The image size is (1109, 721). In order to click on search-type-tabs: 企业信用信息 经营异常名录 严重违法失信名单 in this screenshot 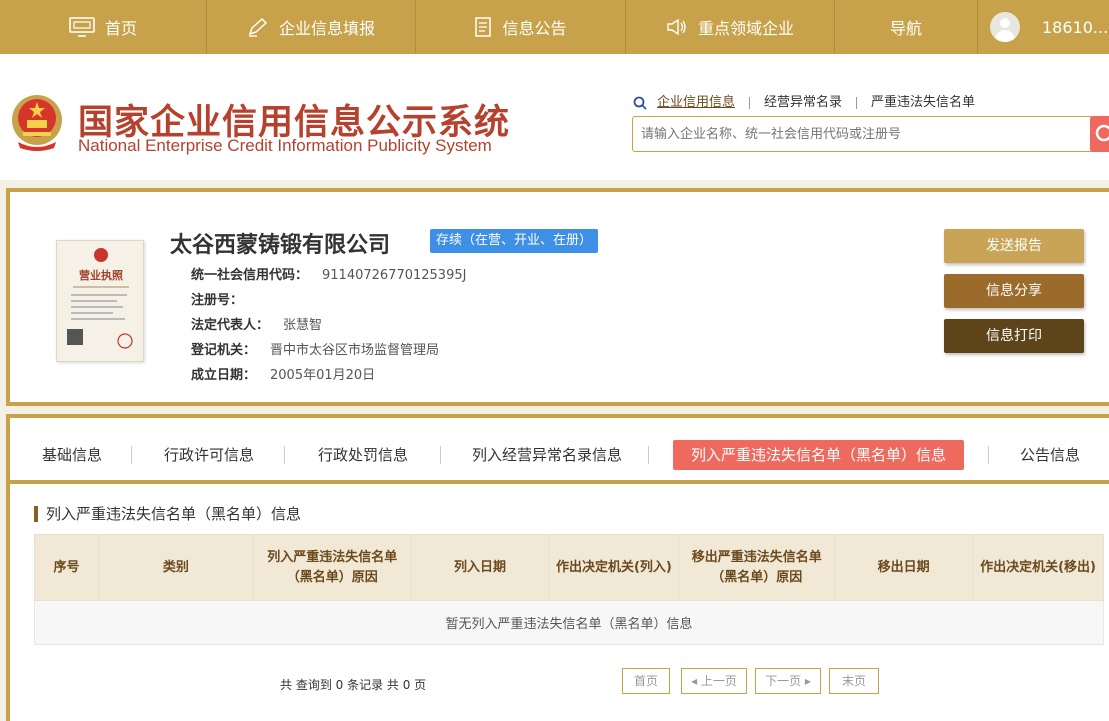, I will do `click(811, 103)`.